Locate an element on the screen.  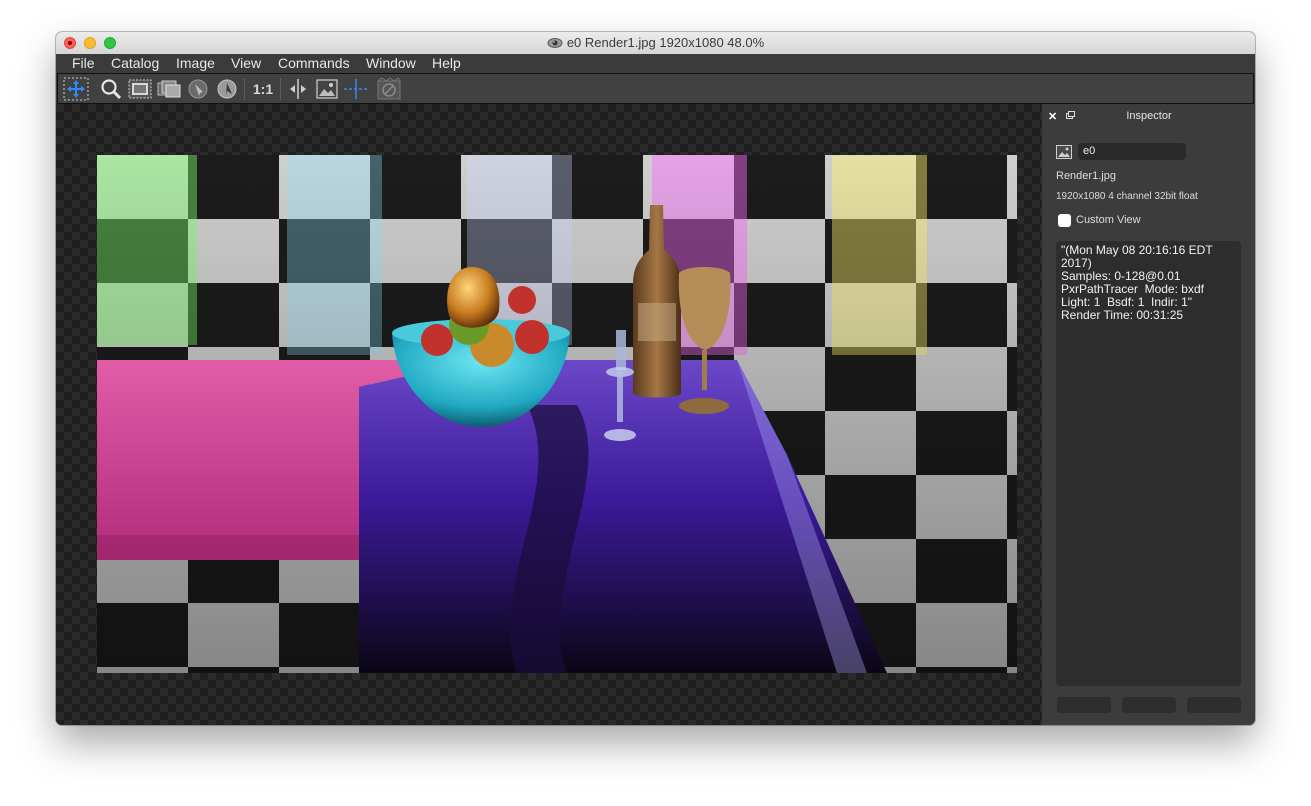
image-name-field: e0 is located at coordinates (1132, 151).